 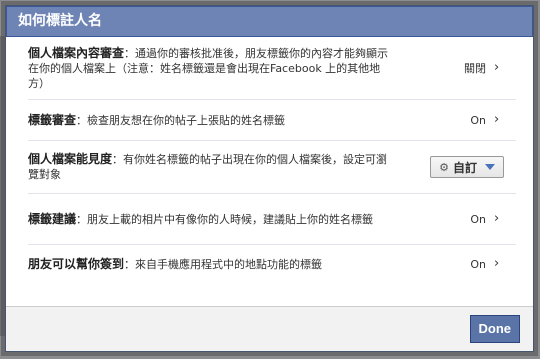 I want to click on setting-label: 標籤建議, so click(x=52, y=218).